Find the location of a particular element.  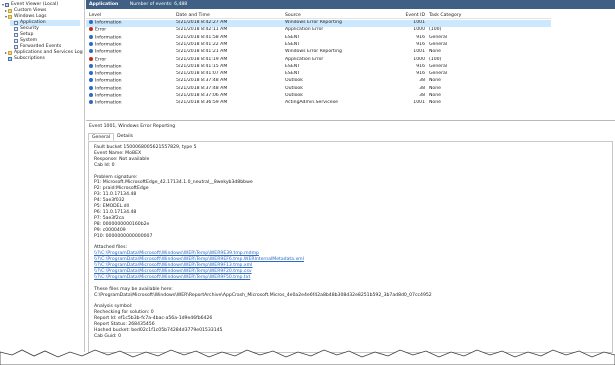

column-header-task-category: Task Category is located at coordinates (449, 15).